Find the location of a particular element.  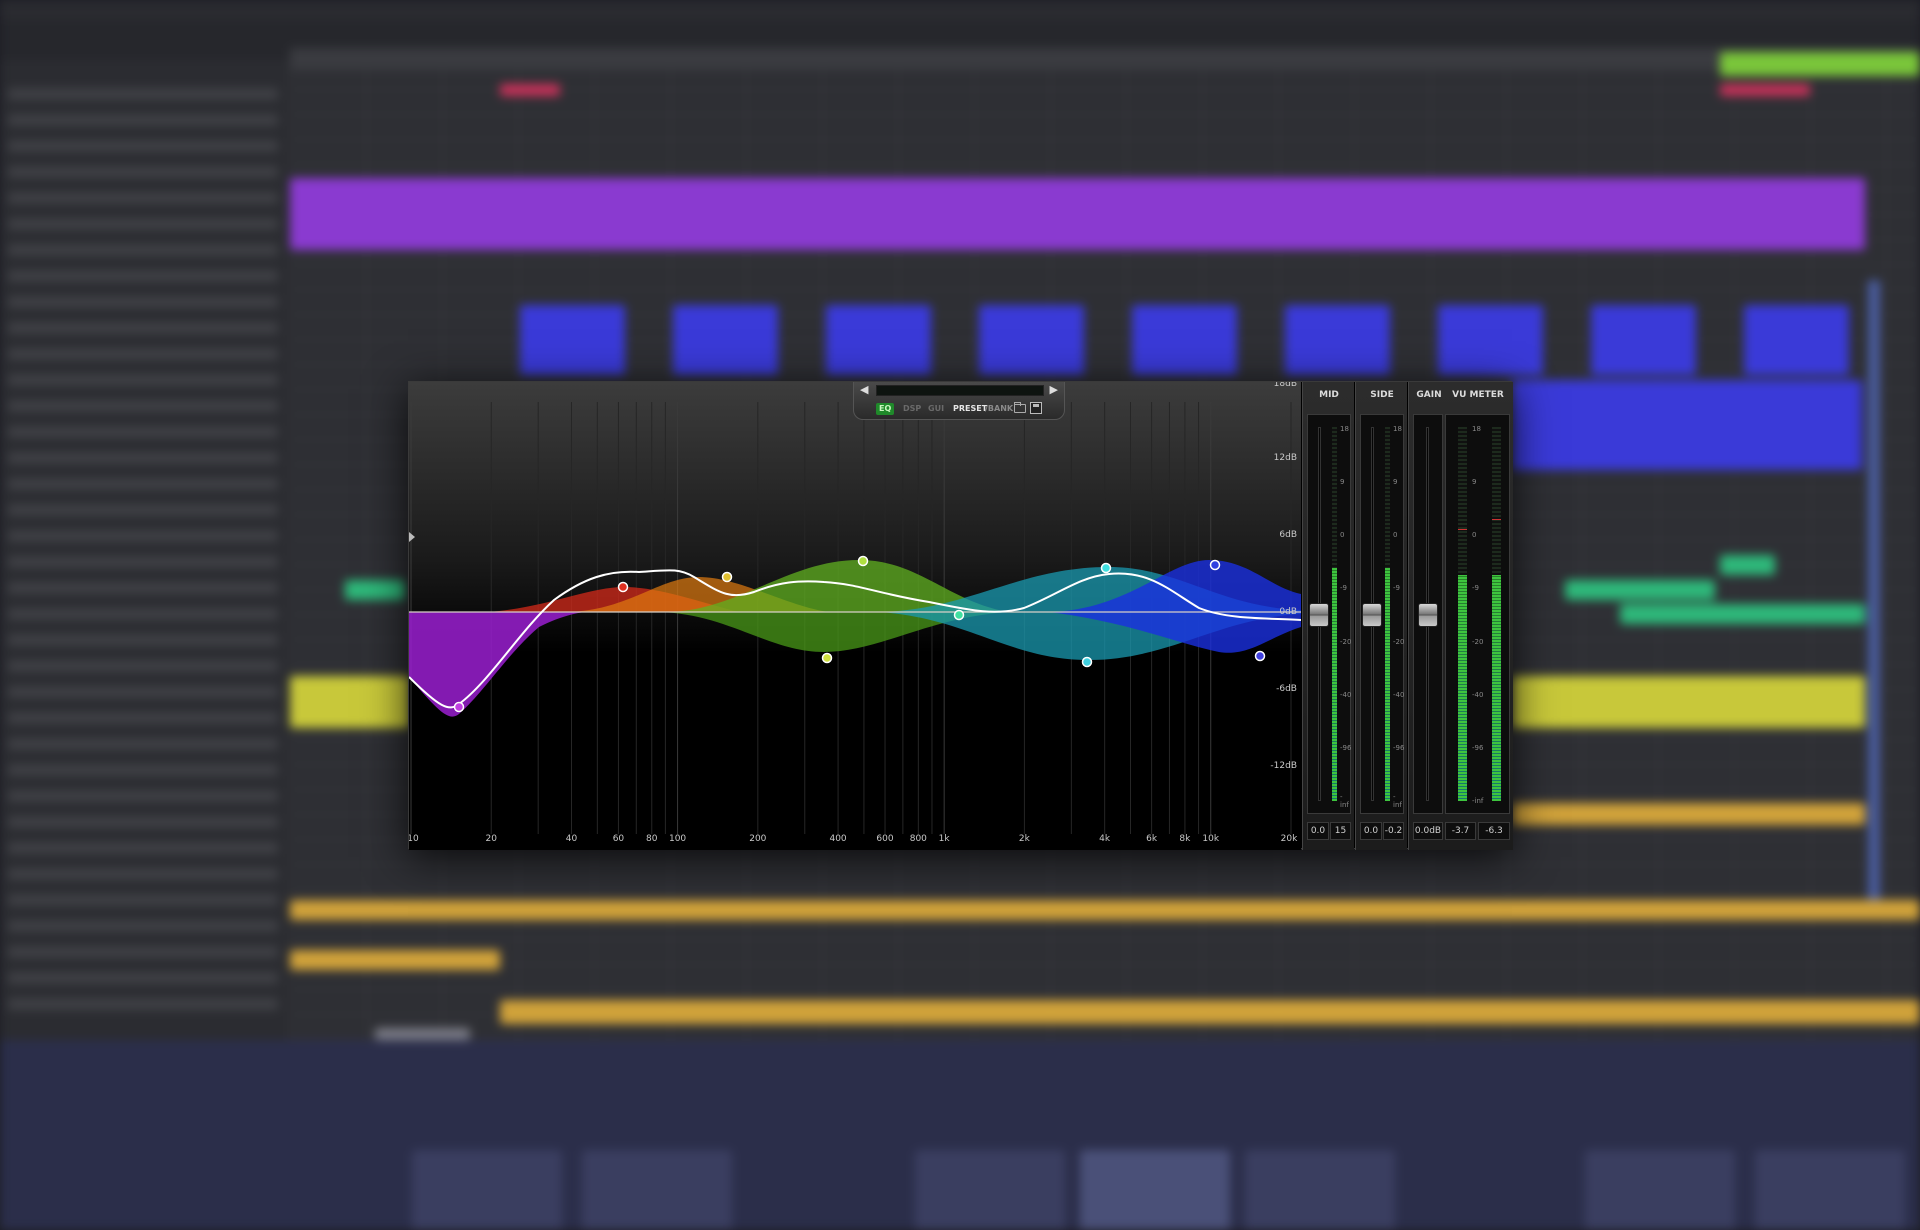

tab-dsp: DSP is located at coordinates (912, 409).